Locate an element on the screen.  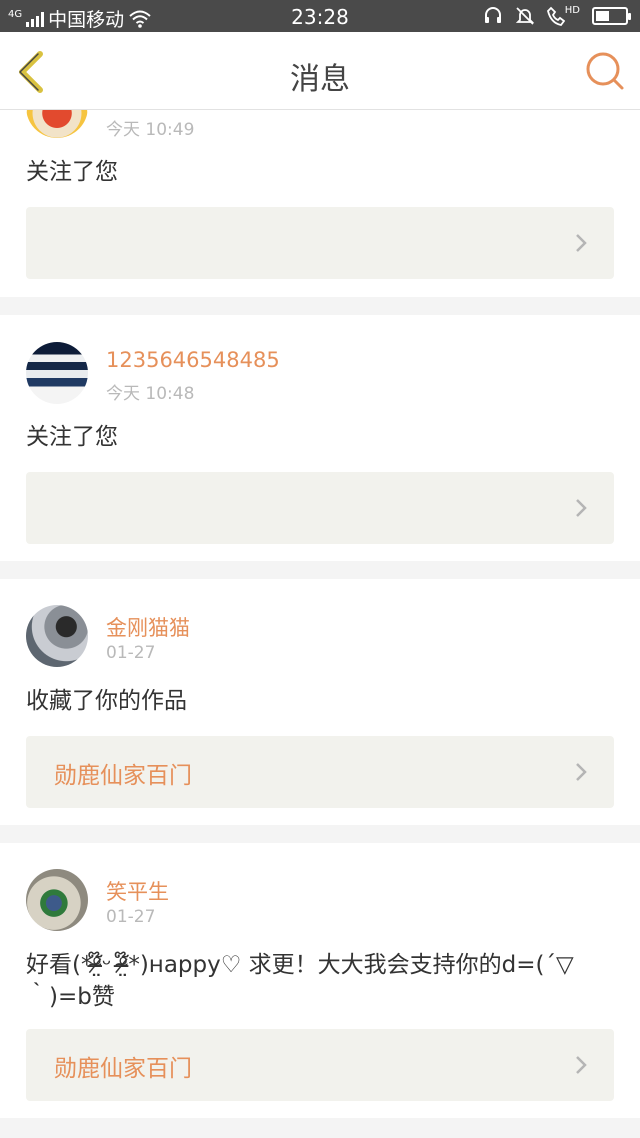
hd-label: HD is located at coordinates (572, 10).